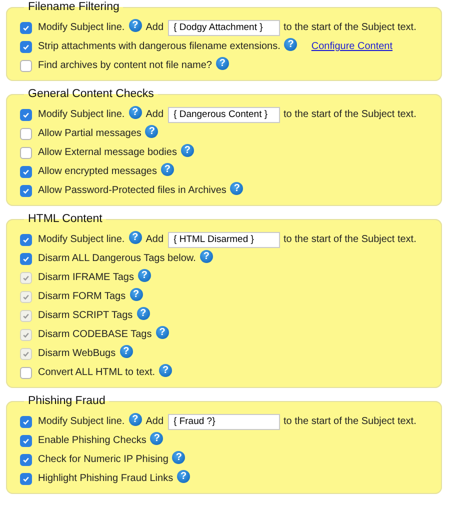 The width and height of the screenshot is (450, 506). Describe the element at coordinates (85, 315) in the screenshot. I see `option-label: Disarm SCRIPT Tags` at that location.